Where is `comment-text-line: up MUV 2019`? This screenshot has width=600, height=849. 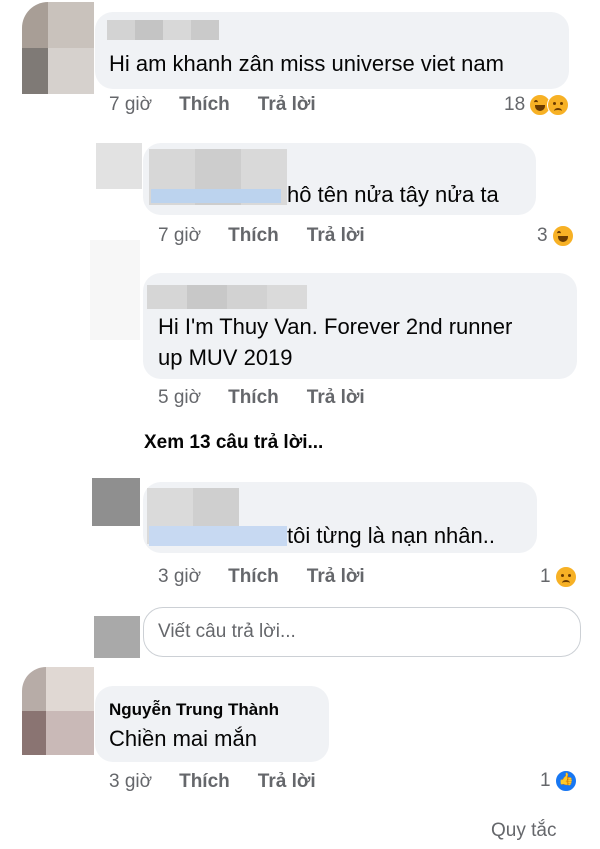
comment-text-line: up MUV 2019 is located at coordinates (225, 357).